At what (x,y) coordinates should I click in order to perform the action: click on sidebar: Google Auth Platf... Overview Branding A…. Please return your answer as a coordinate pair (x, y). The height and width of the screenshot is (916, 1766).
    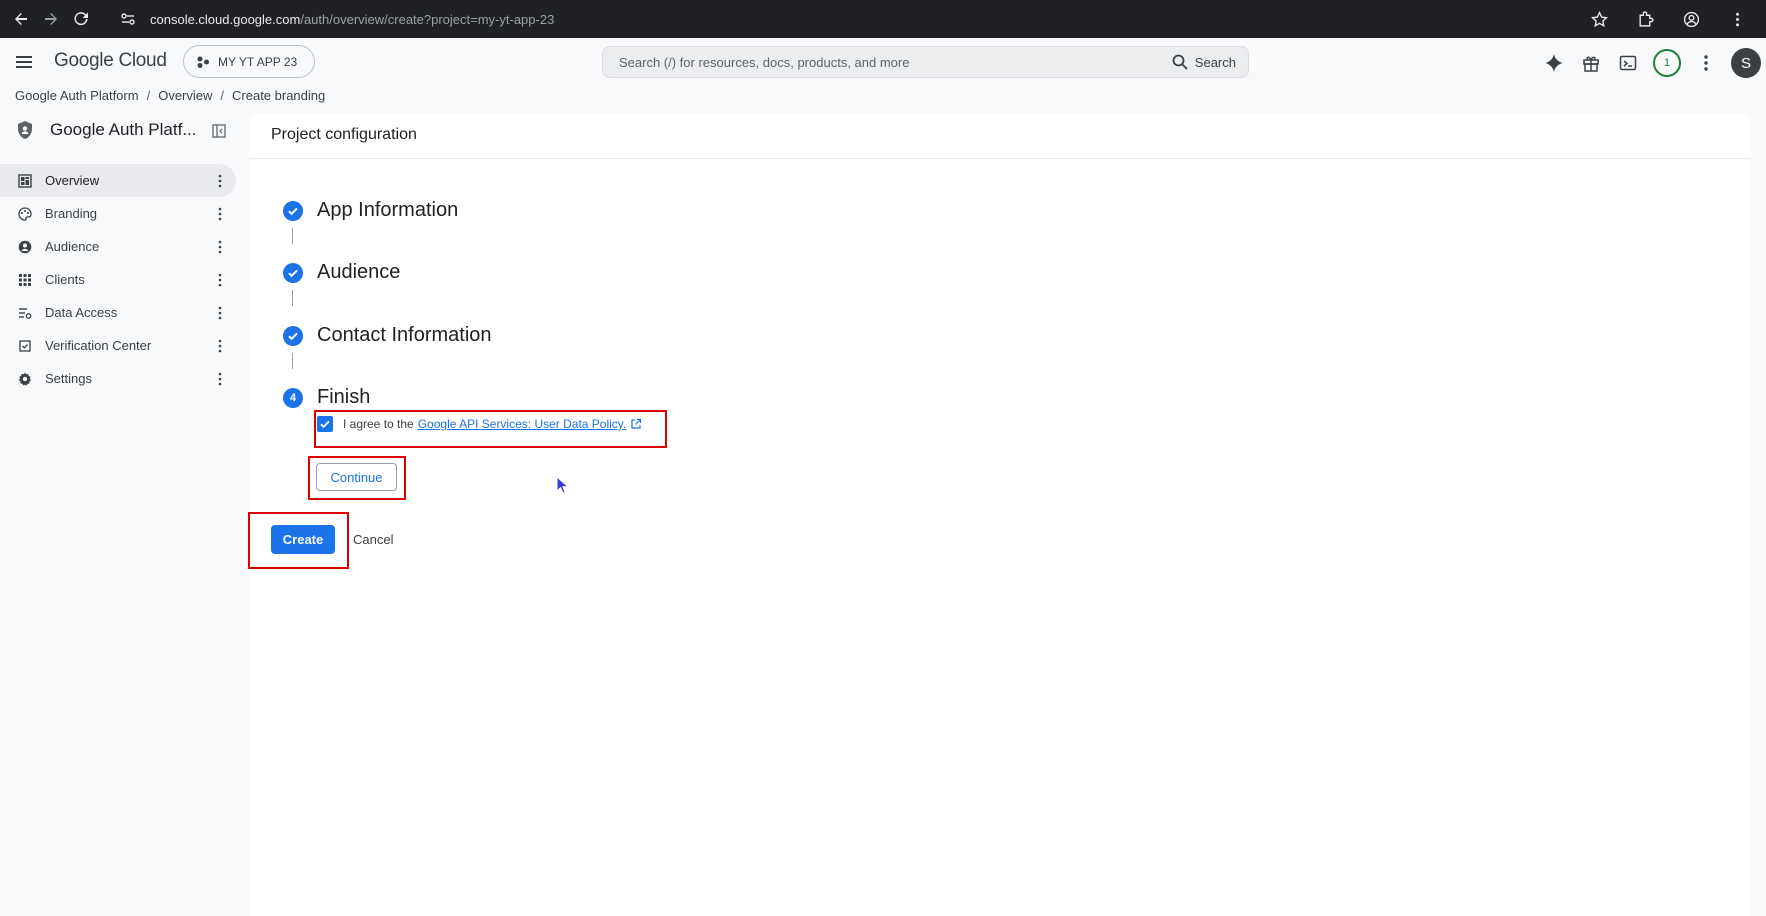
    Looking at the image, I should click on (120, 514).